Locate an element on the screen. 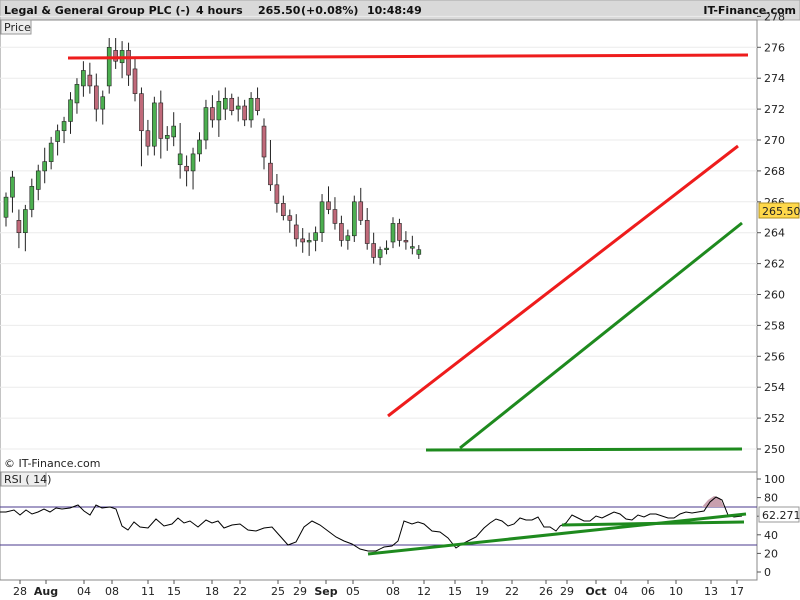 This screenshot has width=800, height=600. x-tick-label: 12 is located at coordinates (424, 591).